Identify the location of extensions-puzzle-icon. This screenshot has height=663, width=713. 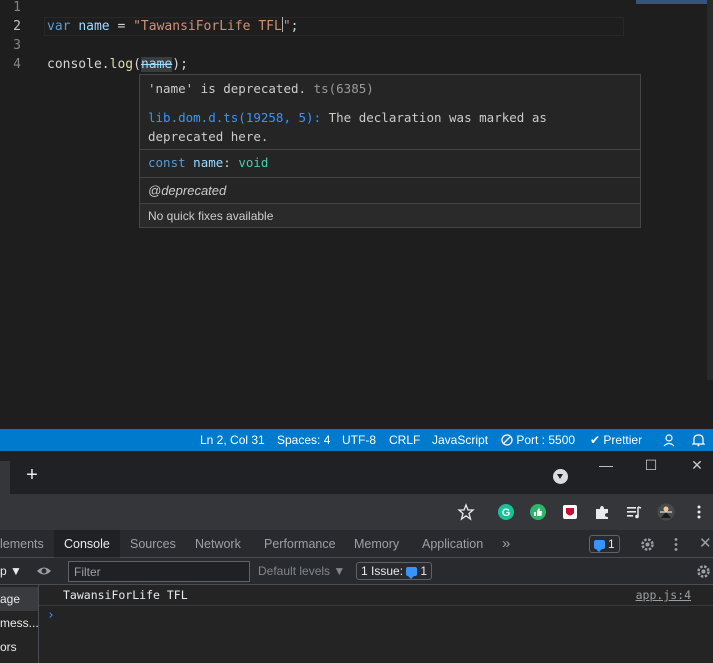
(602, 512).